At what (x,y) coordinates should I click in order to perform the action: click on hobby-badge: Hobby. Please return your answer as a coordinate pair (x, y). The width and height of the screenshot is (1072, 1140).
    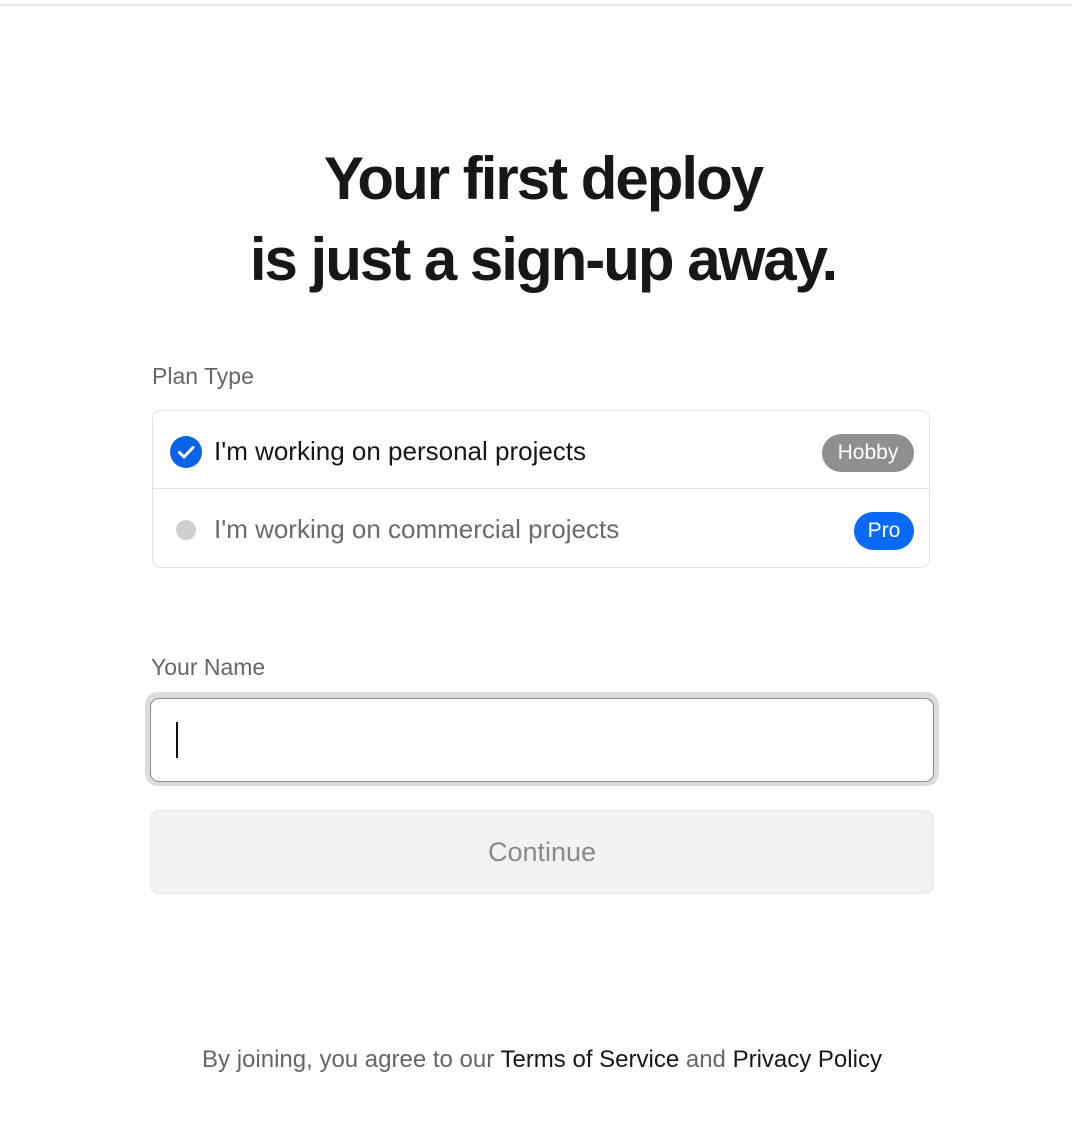
    Looking at the image, I should click on (868, 453).